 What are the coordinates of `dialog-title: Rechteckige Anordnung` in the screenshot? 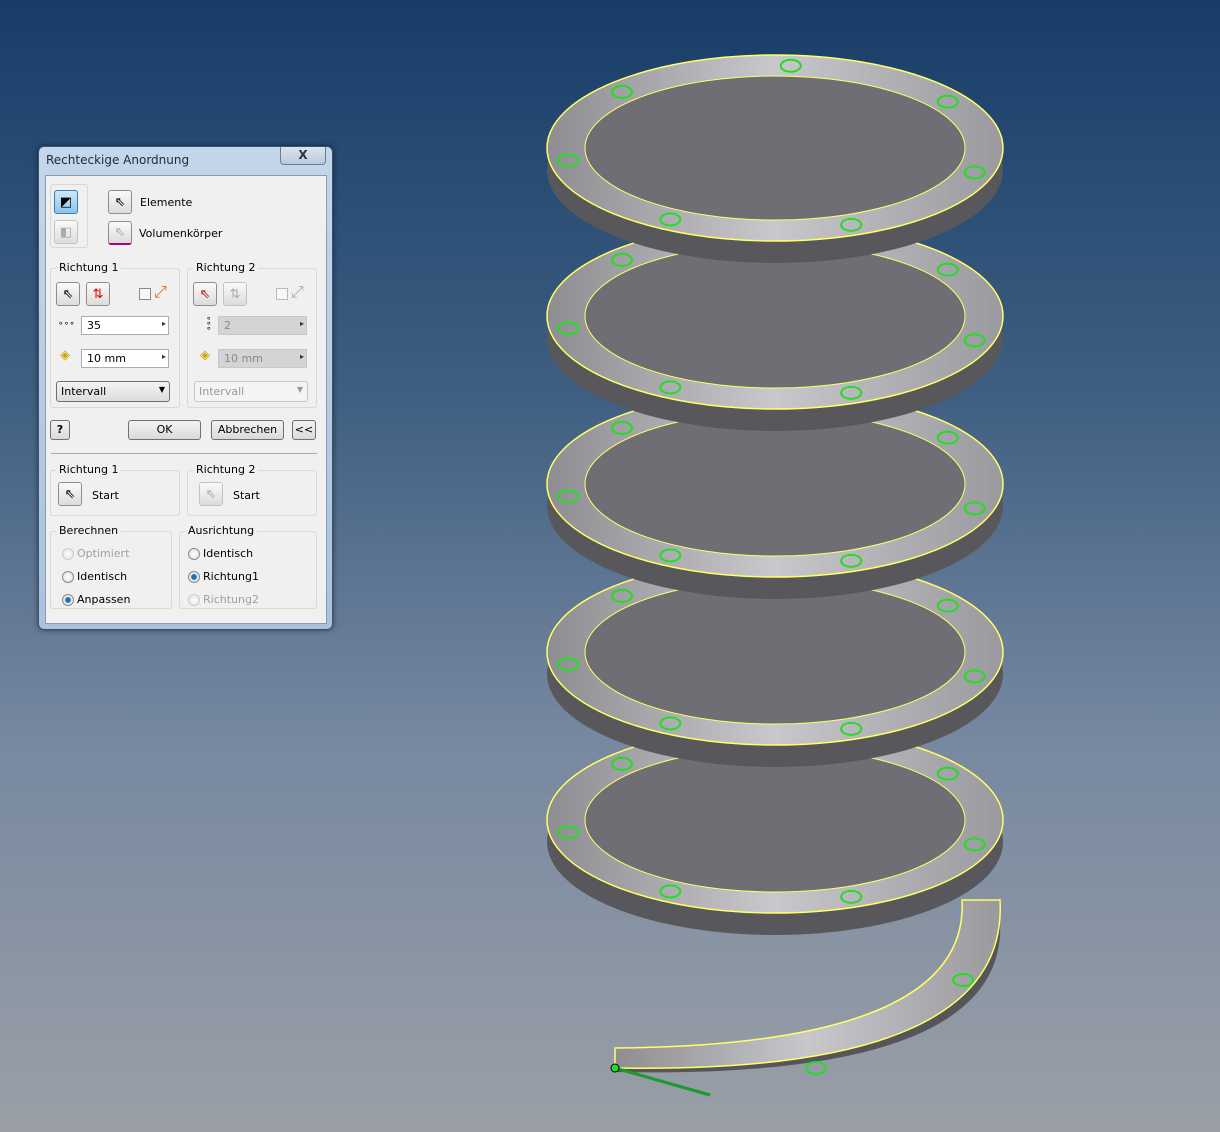 It's located at (118, 160).